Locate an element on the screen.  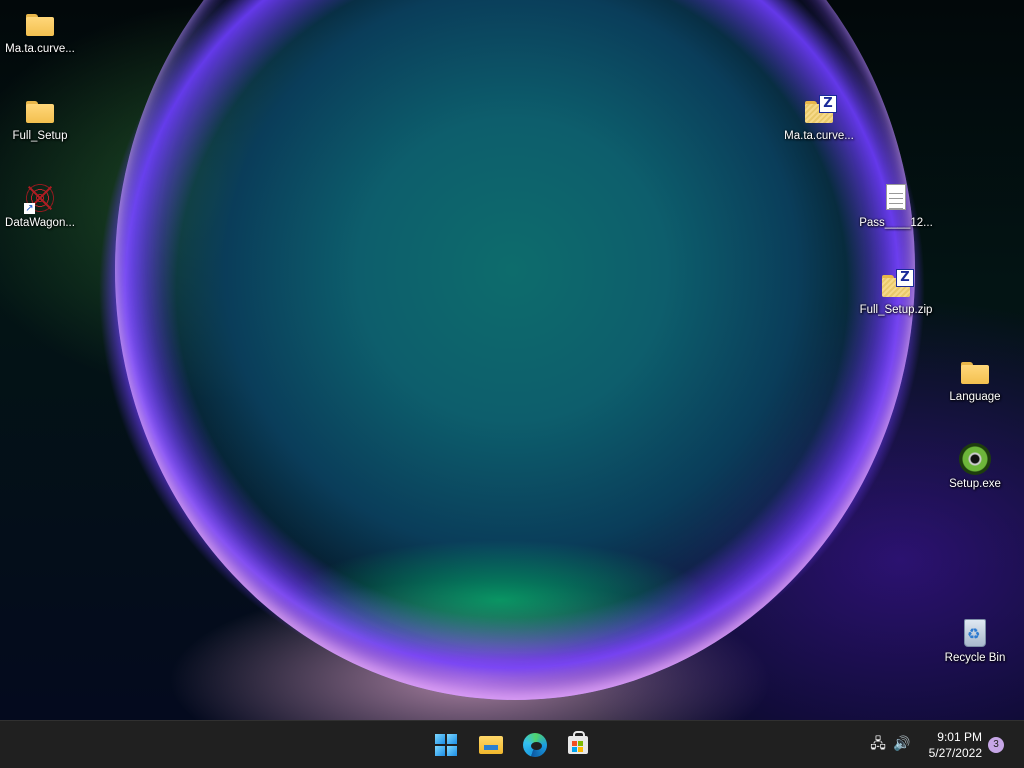
desktop-icon-language-folder: Language is located at coordinates (975, 380).